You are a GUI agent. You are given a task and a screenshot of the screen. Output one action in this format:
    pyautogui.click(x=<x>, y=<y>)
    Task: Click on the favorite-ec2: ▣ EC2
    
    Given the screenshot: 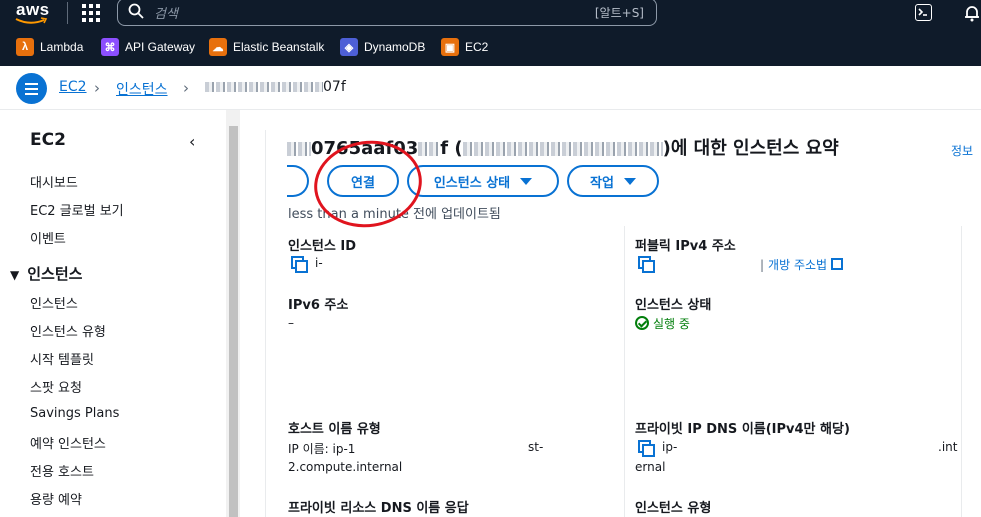 What is the action you would take?
    pyautogui.click(x=464, y=47)
    